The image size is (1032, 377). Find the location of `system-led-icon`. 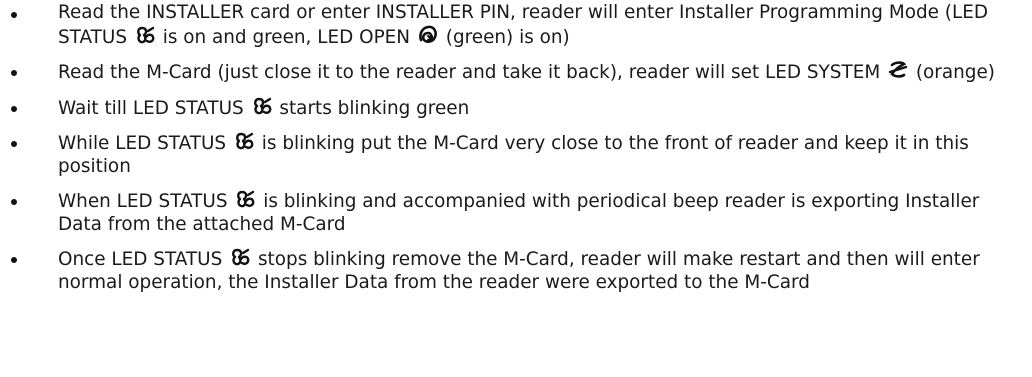

system-led-icon is located at coordinates (898, 70).